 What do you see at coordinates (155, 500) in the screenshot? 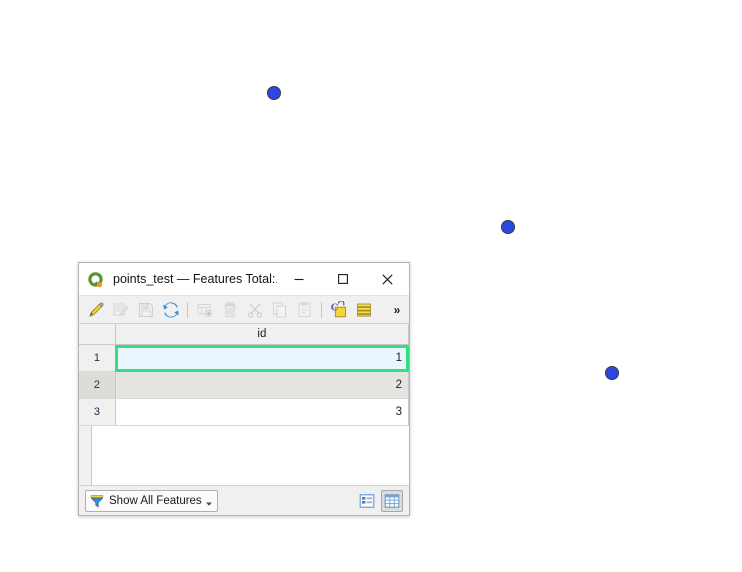
I see `filter-label: Show All Features` at bounding box center [155, 500].